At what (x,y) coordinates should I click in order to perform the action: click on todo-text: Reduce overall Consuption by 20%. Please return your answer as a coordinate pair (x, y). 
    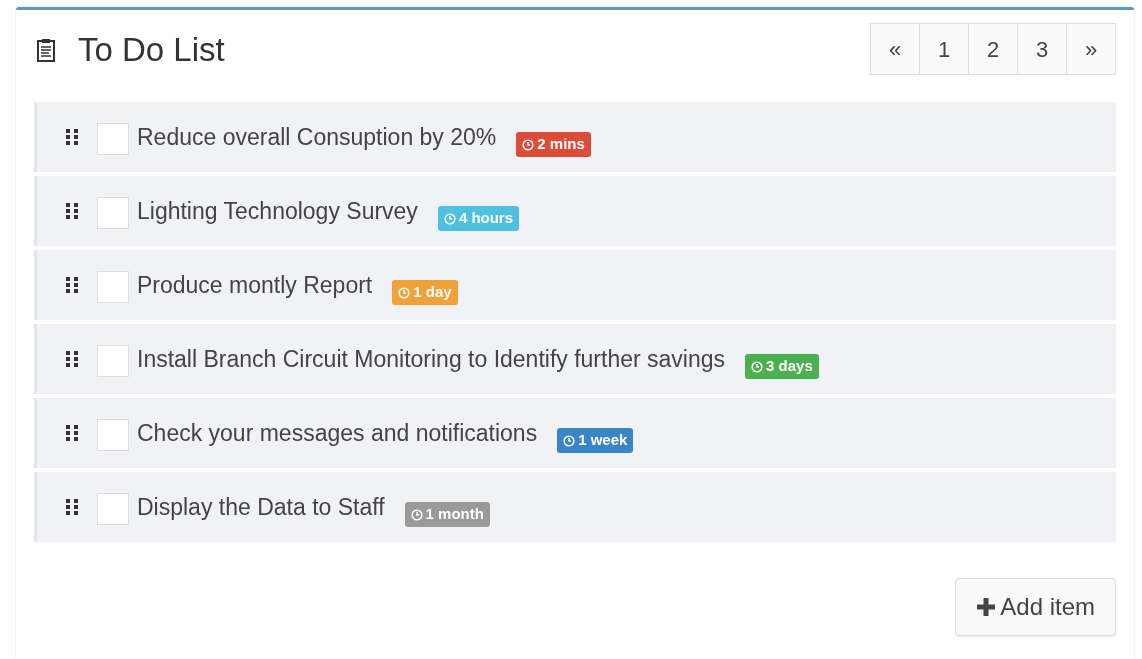
    Looking at the image, I should click on (317, 137).